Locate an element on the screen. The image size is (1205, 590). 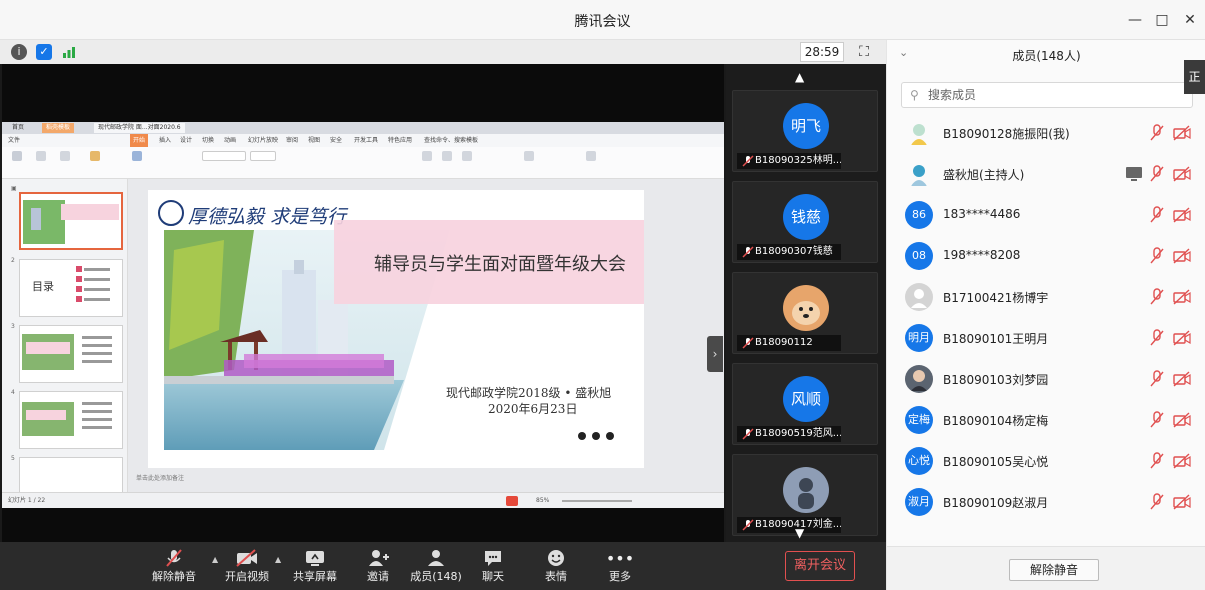
animation-icon is located at coordinates (591, 156).